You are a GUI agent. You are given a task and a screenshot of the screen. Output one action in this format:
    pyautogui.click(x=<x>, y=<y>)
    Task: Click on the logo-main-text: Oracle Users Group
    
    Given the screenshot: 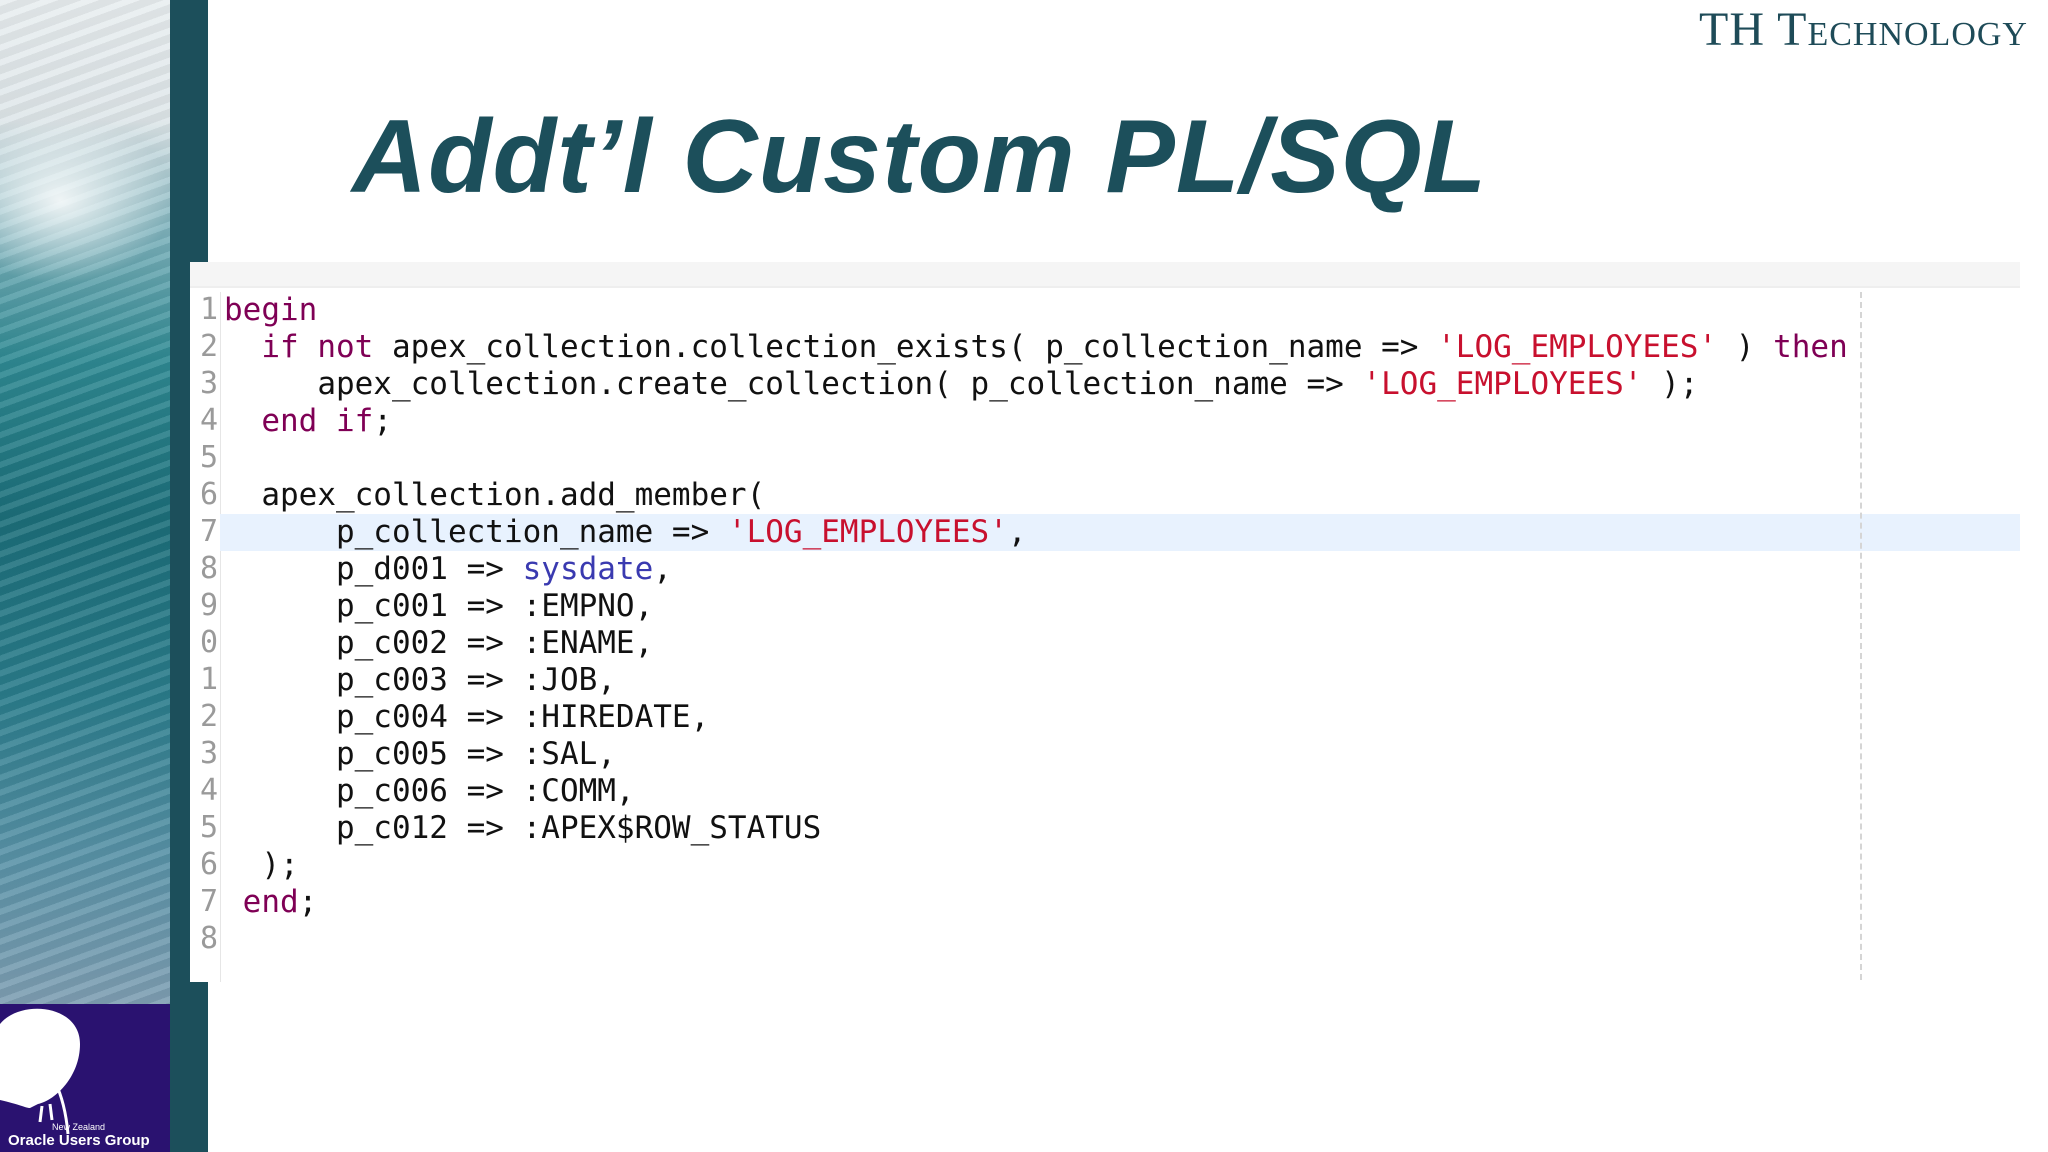 What is the action you would take?
    pyautogui.click(x=79, y=1140)
    